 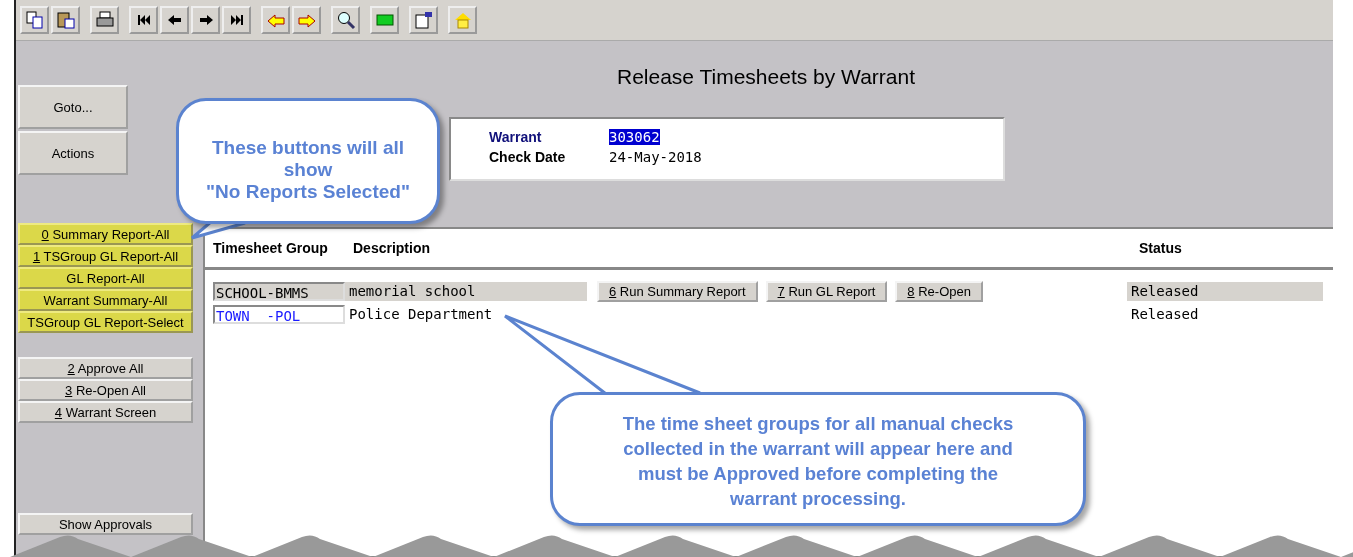 What do you see at coordinates (634, 137) in the screenshot?
I see `warrant-field: 303062` at bounding box center [634, 137].